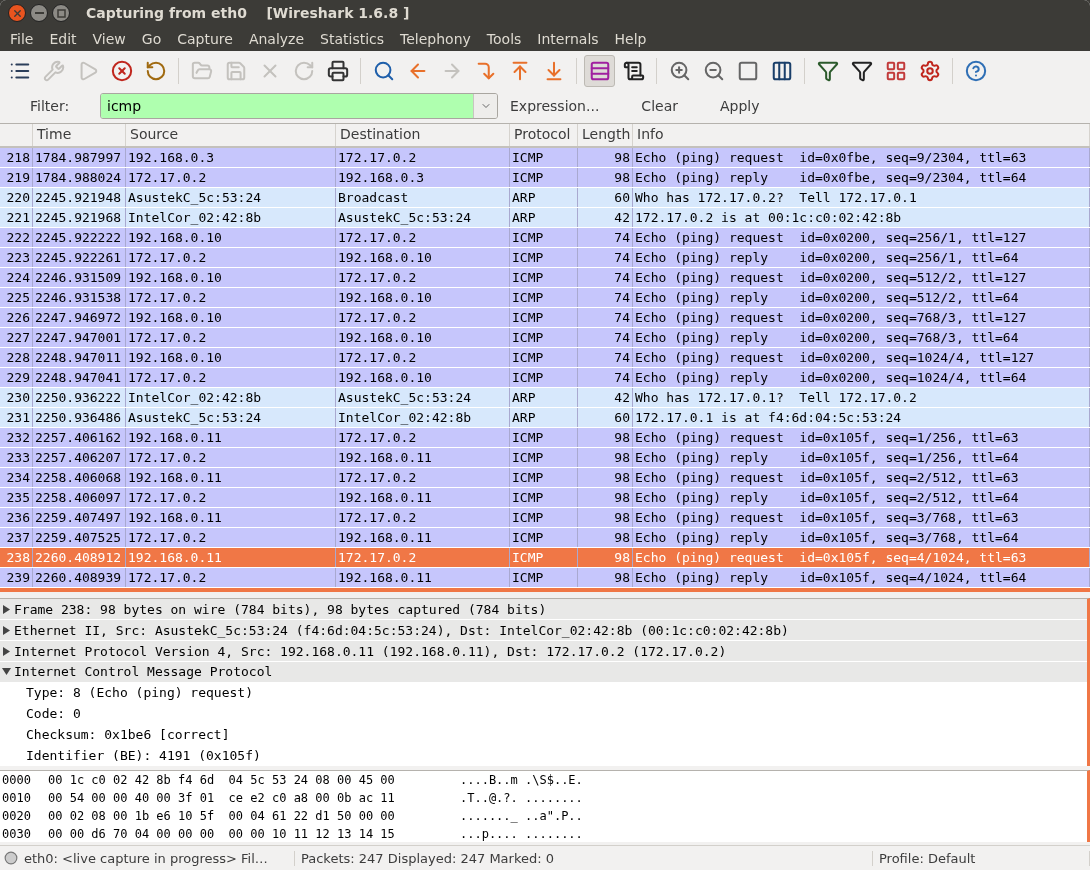 Image resolution: width=1090 pixels, height=870 pixels. I want to click on packet-row: 229 2248.947041 172.17.0.2 192.168.0.10 ICMP 74 Echo (ping) reply id=0x0200, seq=1024/4, ttl=64, so click(545, 378).